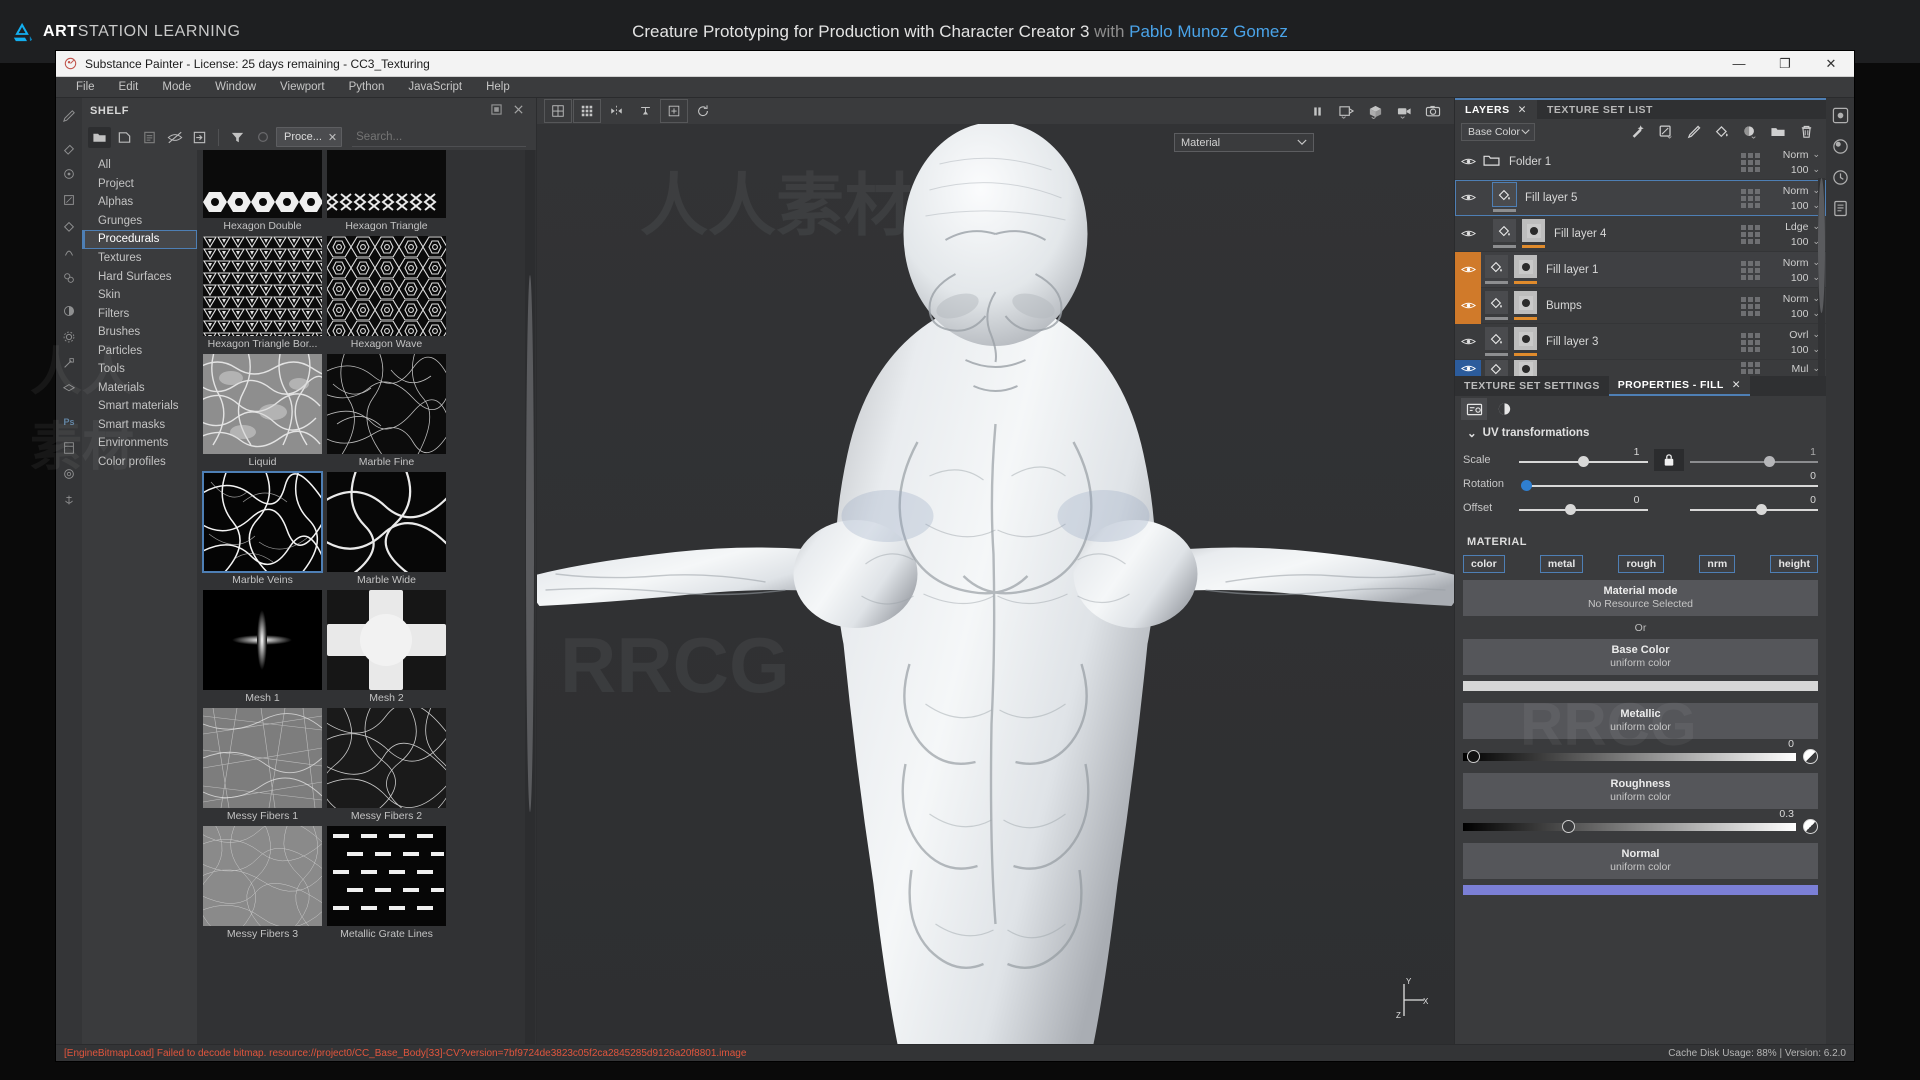  I want to click on shelf-cat-skin: Skin, so click(139, 295).